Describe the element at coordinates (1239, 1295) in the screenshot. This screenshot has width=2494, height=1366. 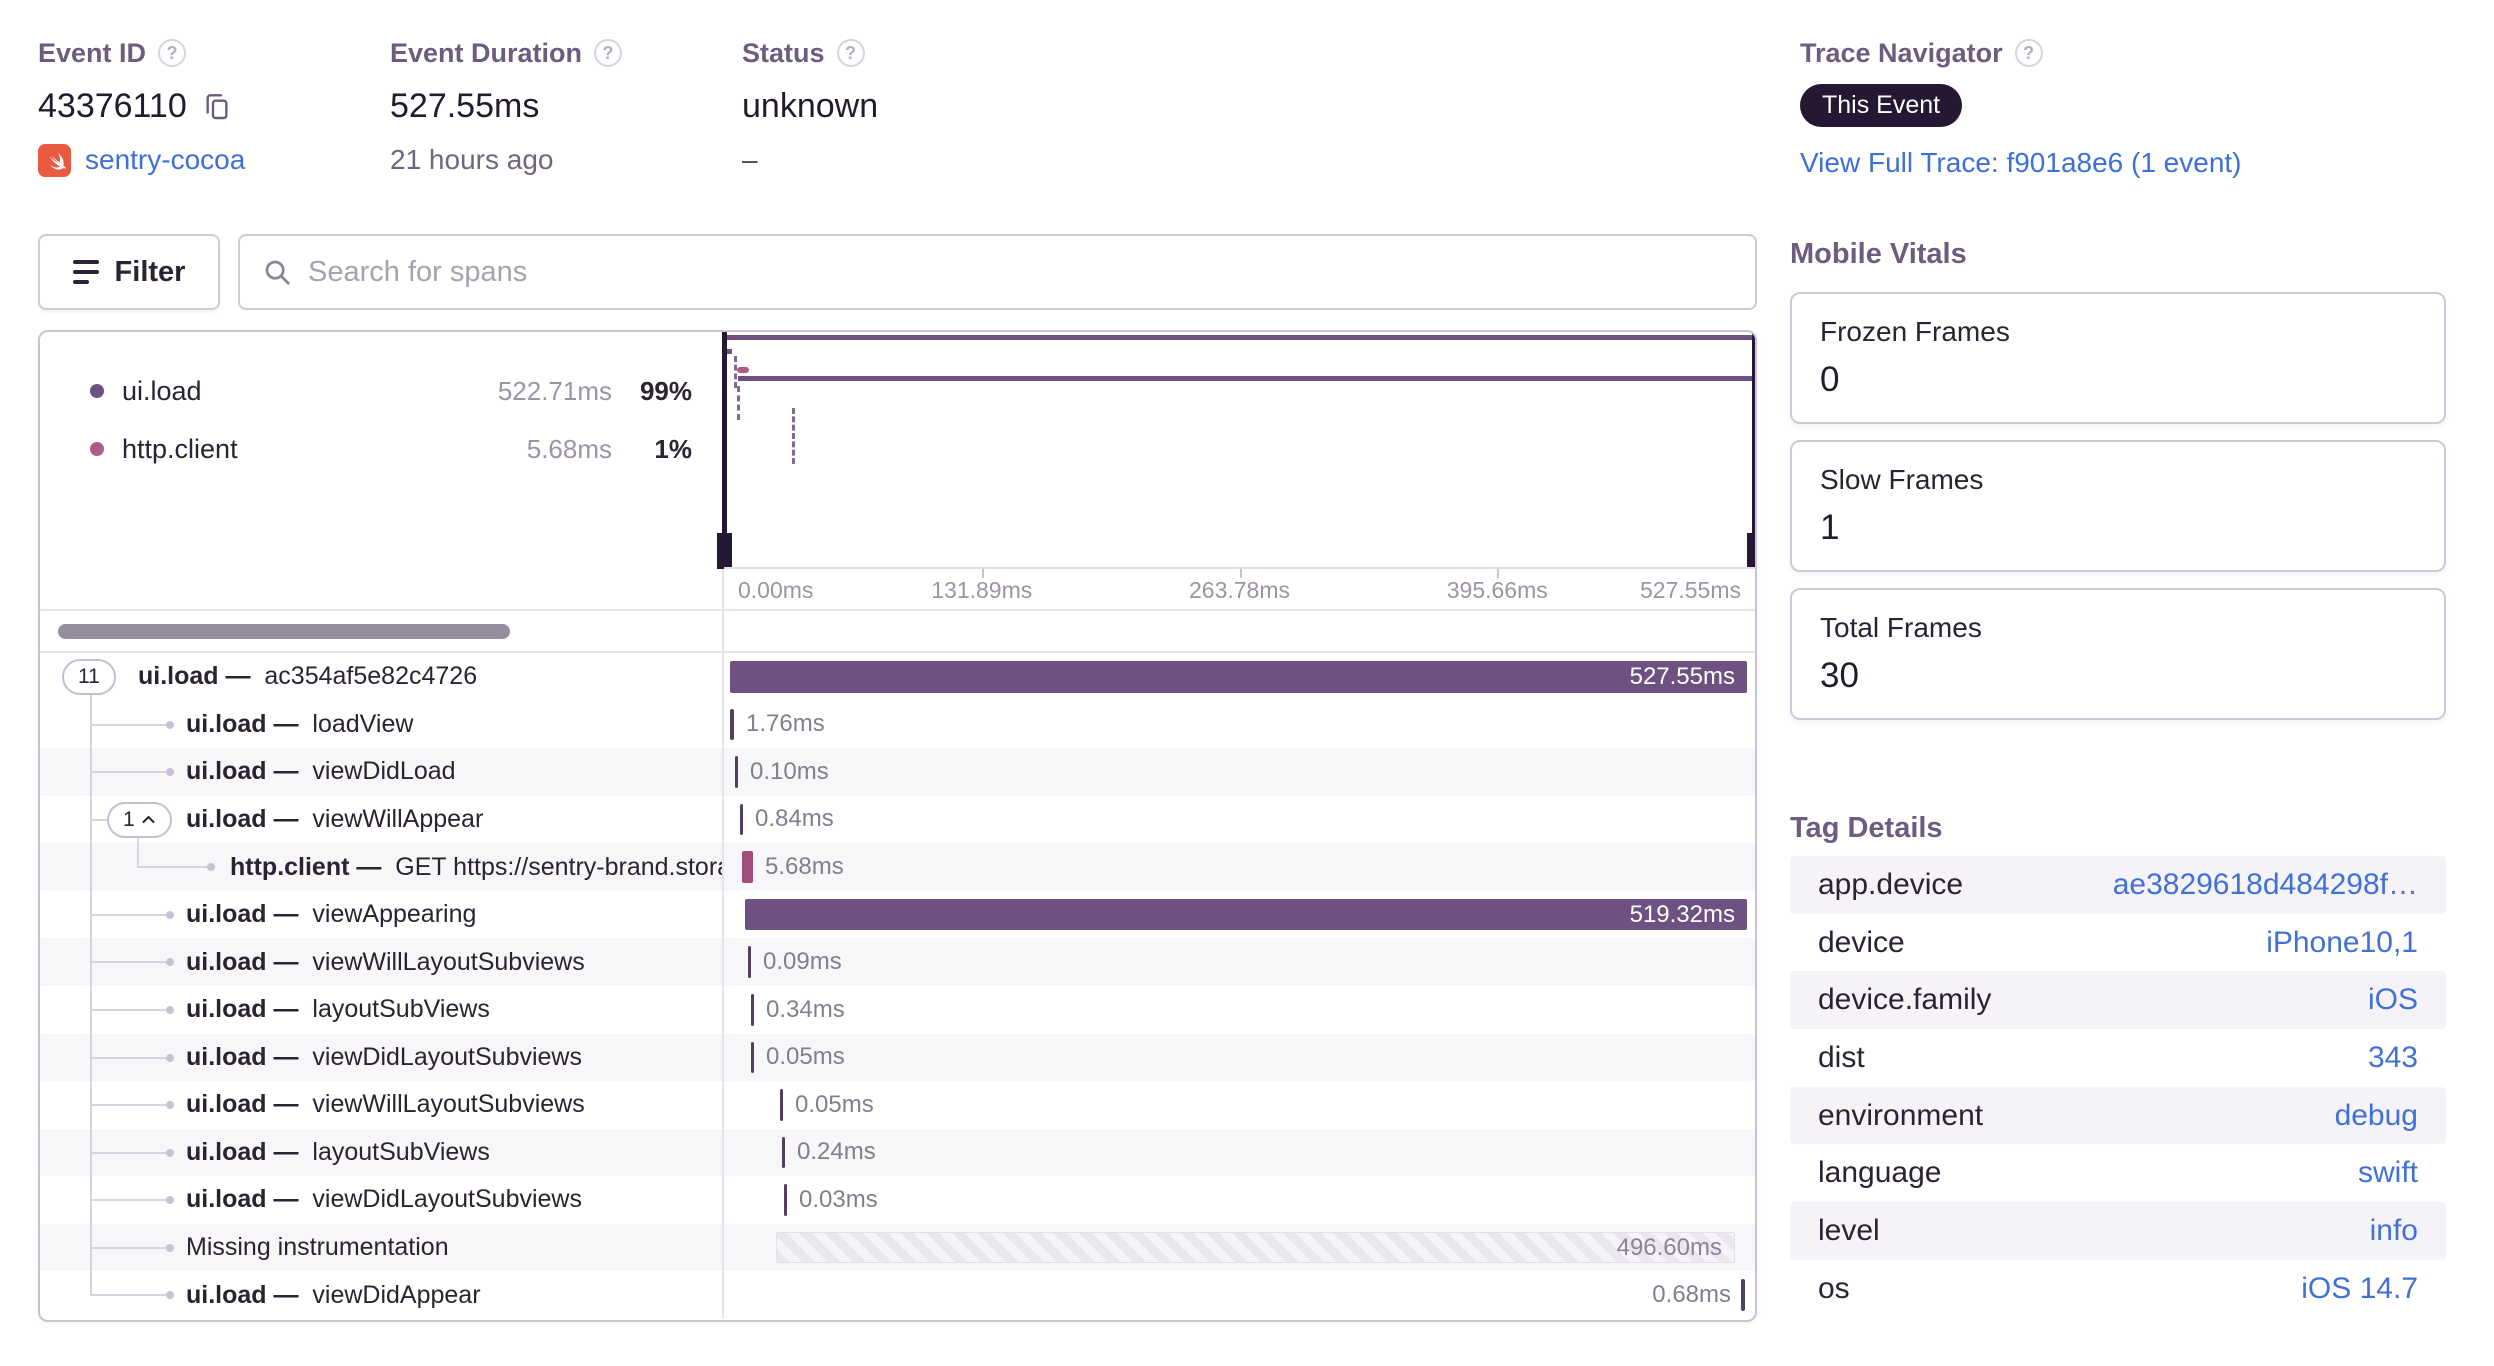
I see `span-bar-lane: 0.68ms` at that location.